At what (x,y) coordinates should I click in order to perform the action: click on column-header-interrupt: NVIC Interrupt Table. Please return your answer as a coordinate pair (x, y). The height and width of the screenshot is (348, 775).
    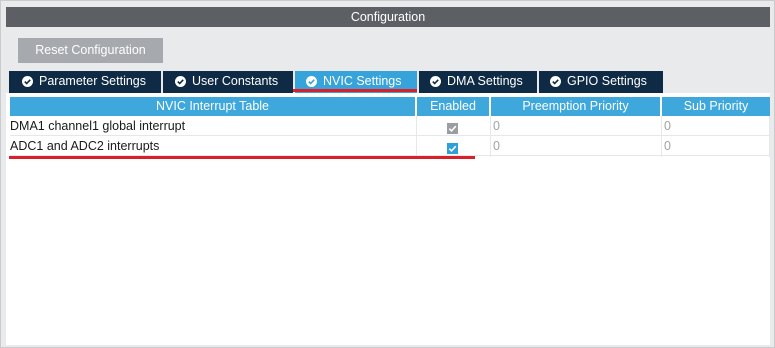
    Looking at the image, I should click on (212, 106).